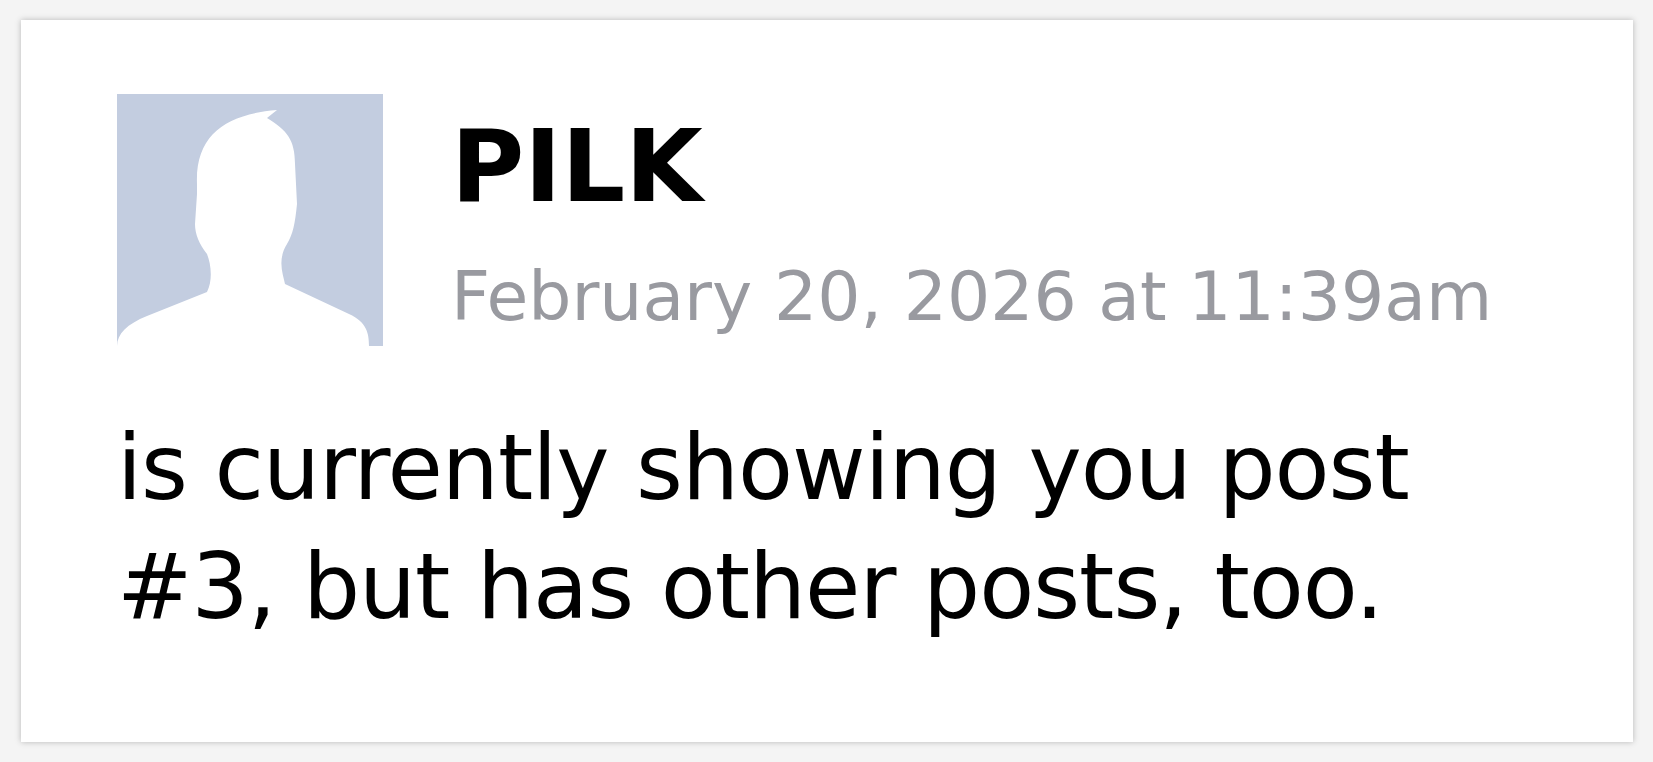 The image size is (1653, 762). Describe the element at coordinates (972, 297) in the screenshot. I see `post-timestamp: February 20, 2026 at 11:39am` at that location.